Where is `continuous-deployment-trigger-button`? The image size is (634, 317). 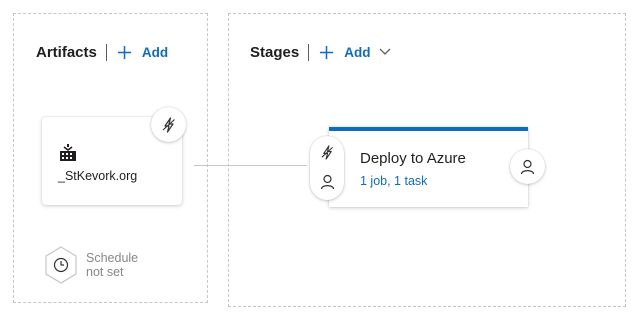
continuous-deployment-trigger-button is located at coordinates (168, 124).